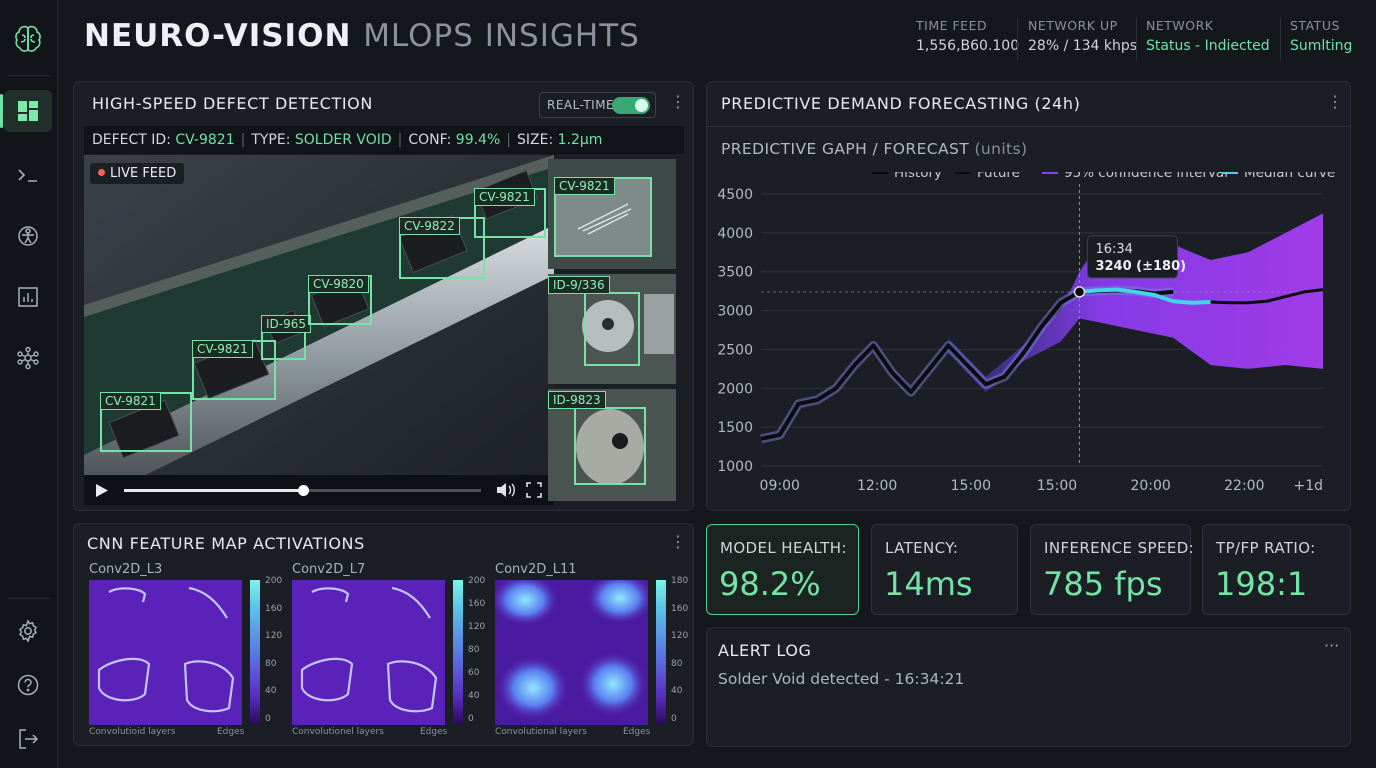 This screenshot has width=1376, height=768. What do you see at coordinates (1321, 46) in the screenshot?
I see `stat-value: Sumlting` at bounding box center [1321, 46].